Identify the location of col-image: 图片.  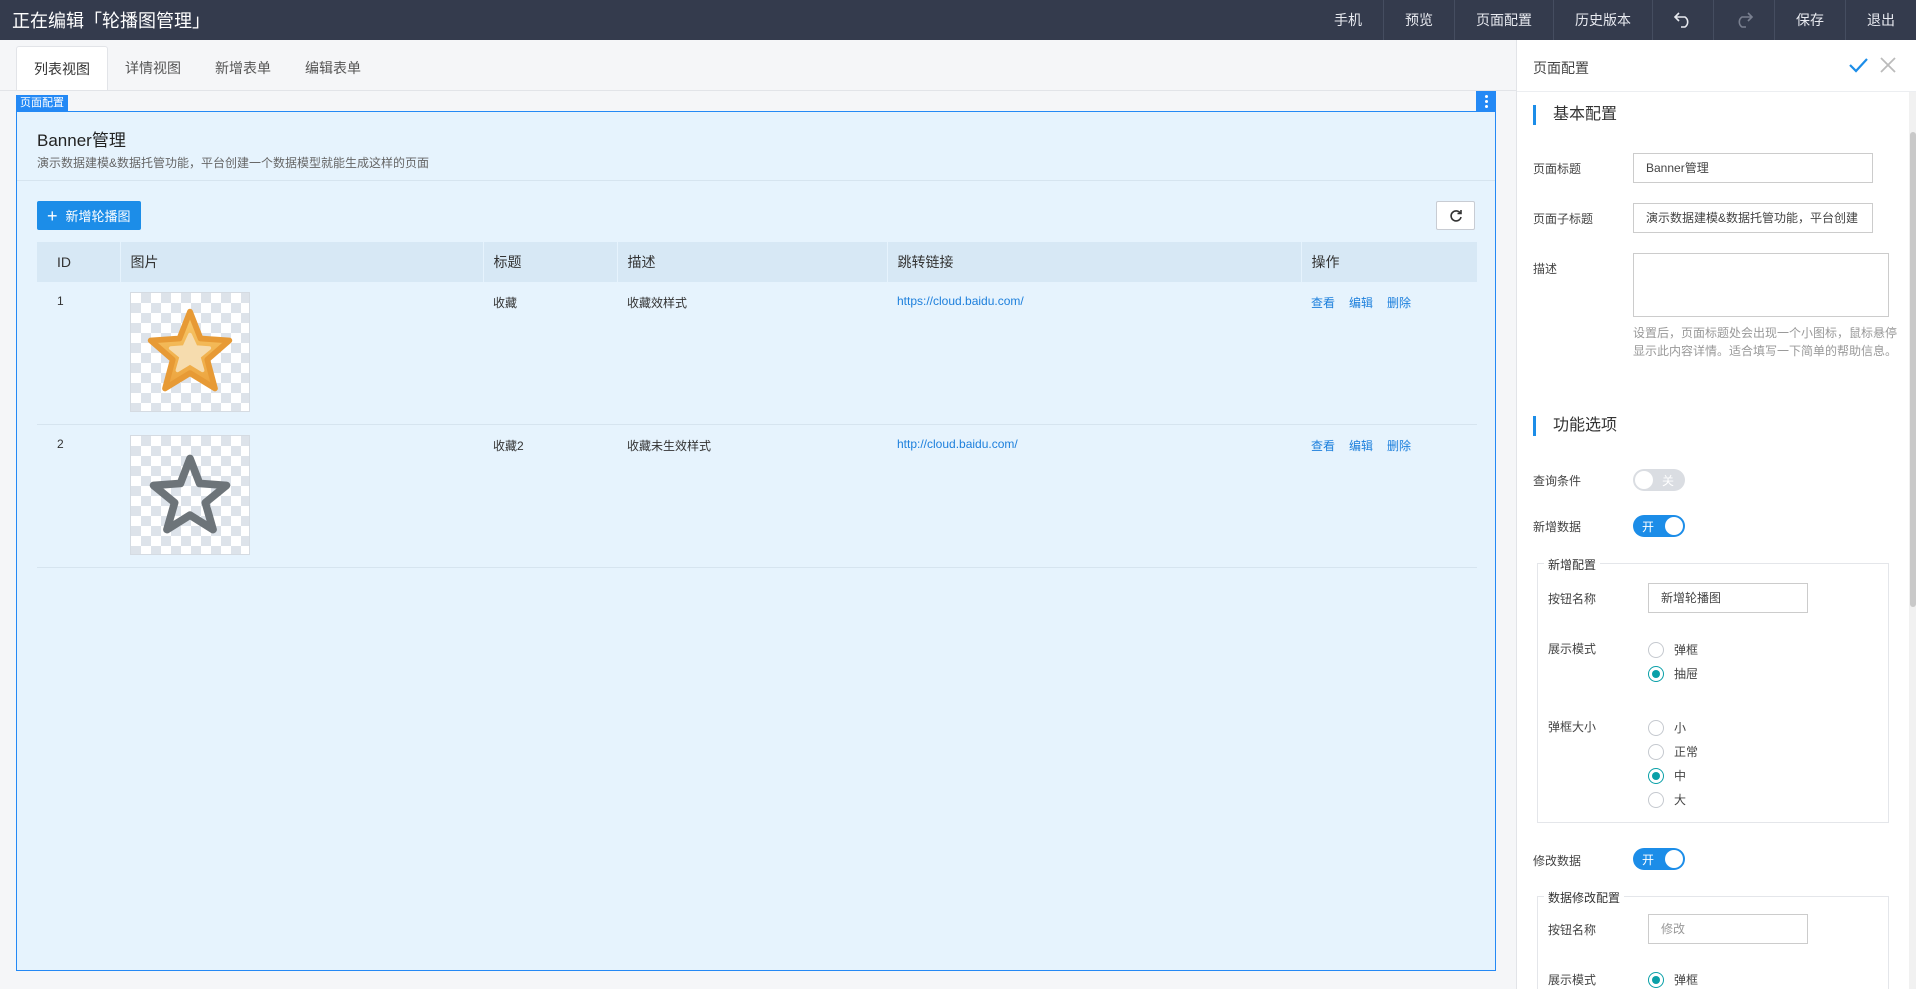
(302, 262).